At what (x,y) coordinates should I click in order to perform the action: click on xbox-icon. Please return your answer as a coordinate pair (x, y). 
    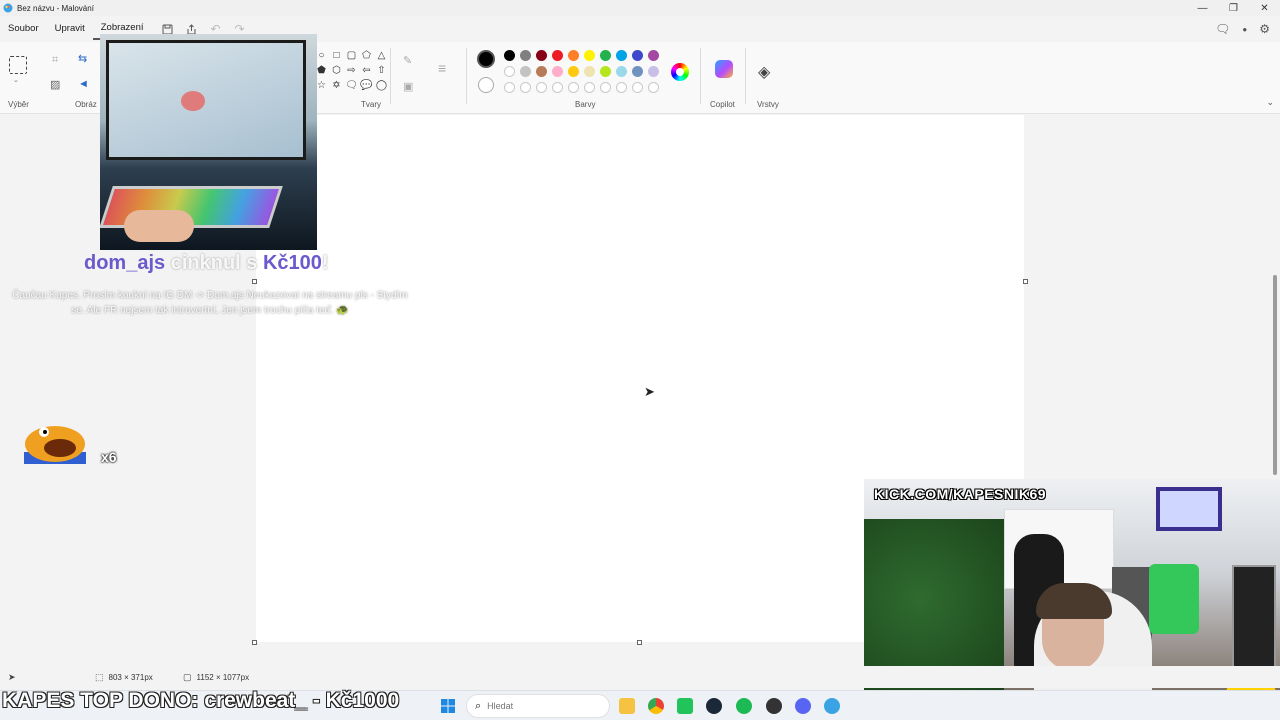
    Looking at the image, I should click on (685, 706).